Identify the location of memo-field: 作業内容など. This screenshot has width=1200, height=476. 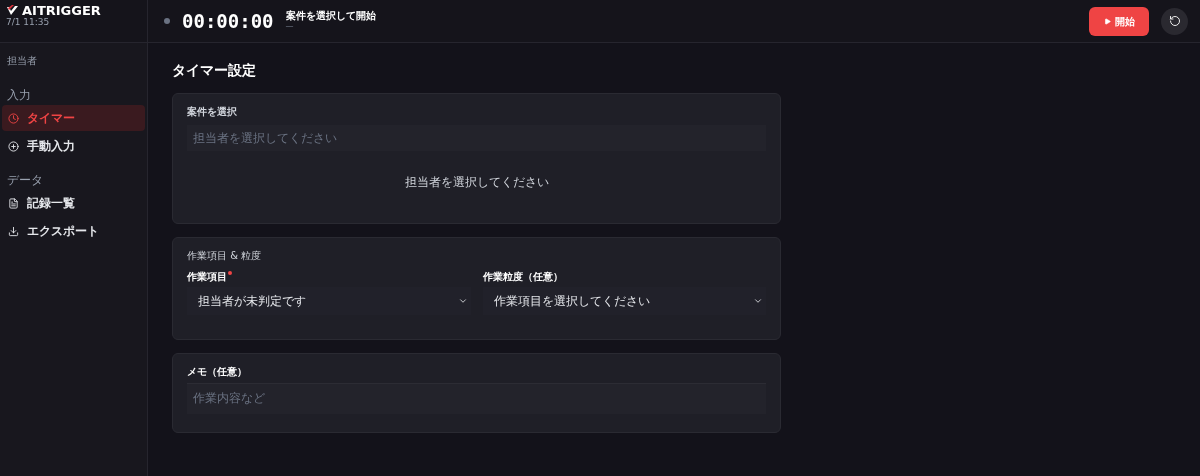
(476, 399).